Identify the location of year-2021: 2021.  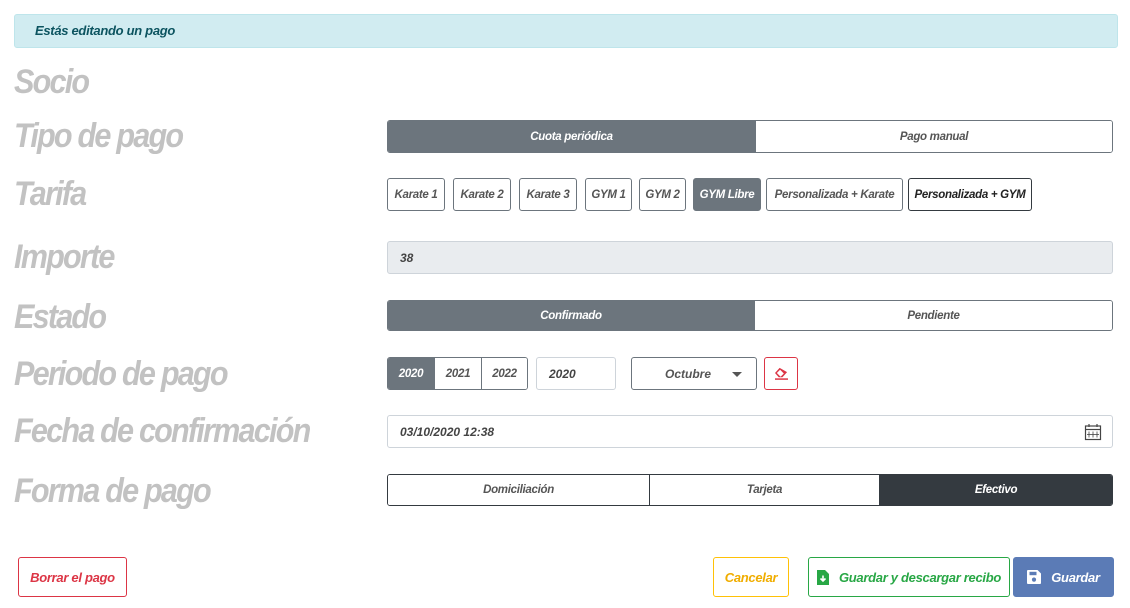
(458, 373).